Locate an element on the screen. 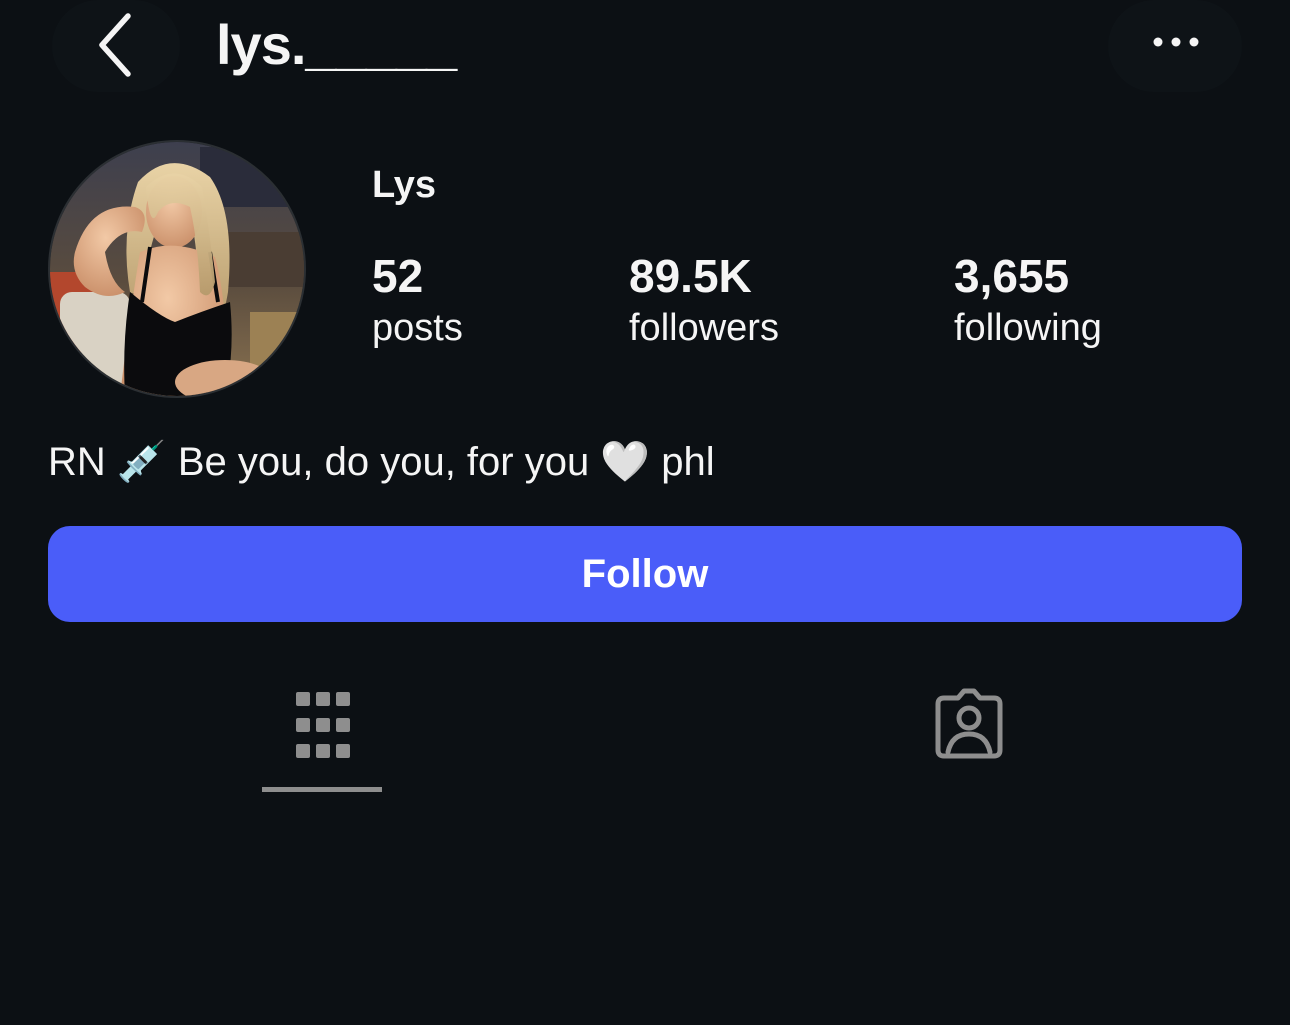  more-options-button is located at coordinates (1175, 46).